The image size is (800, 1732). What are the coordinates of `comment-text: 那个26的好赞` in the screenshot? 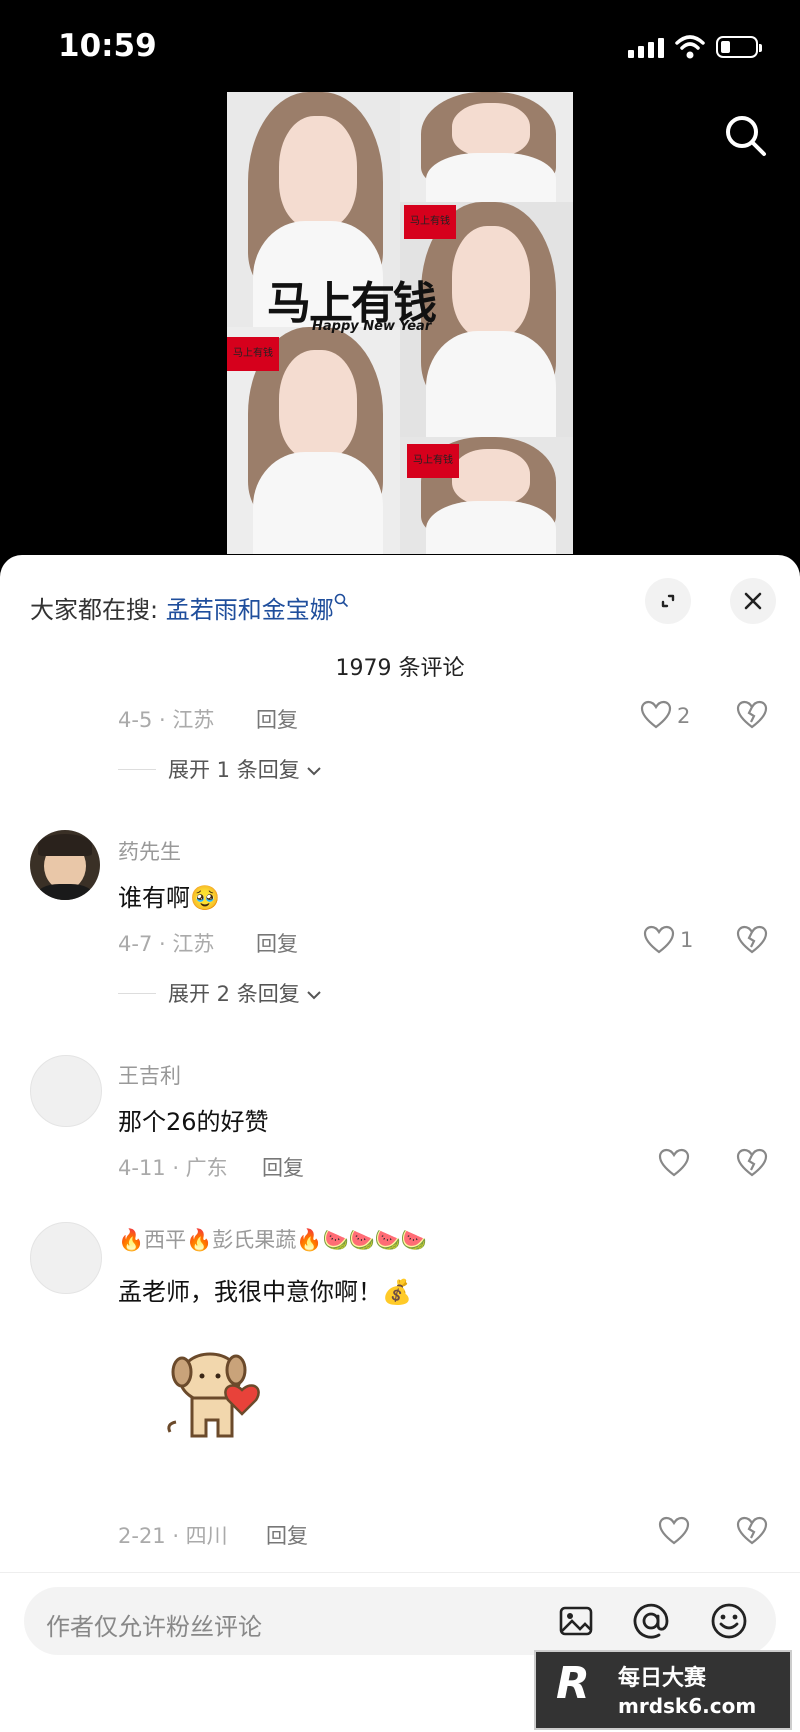 It's located at (193, 1122).